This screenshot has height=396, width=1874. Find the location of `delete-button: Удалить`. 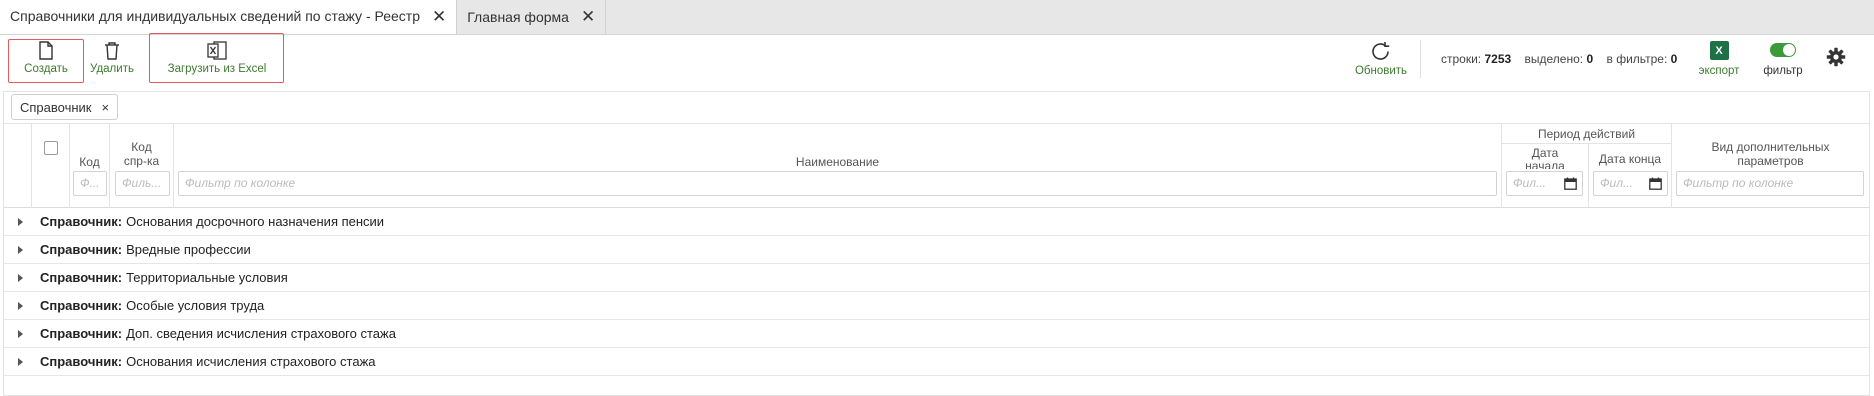

delete-button: Удалить is located at coordinates (112, 58).